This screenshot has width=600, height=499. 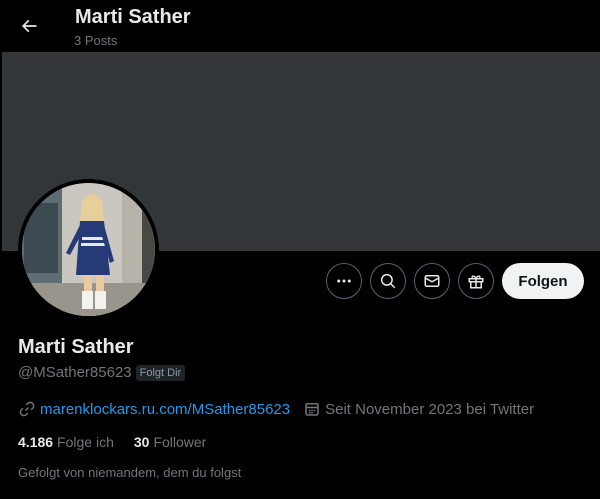 I want to click on handle-row: @MSather85623 Folgt Dir, so click(x=102, y=372).